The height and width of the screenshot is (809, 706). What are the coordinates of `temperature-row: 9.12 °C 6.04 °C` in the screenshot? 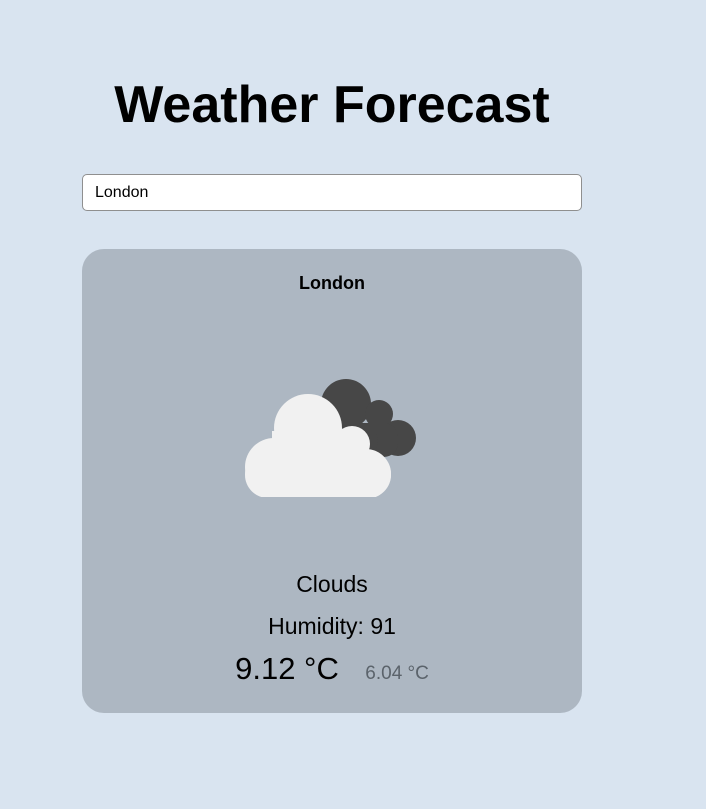 It's located at (332, 669).